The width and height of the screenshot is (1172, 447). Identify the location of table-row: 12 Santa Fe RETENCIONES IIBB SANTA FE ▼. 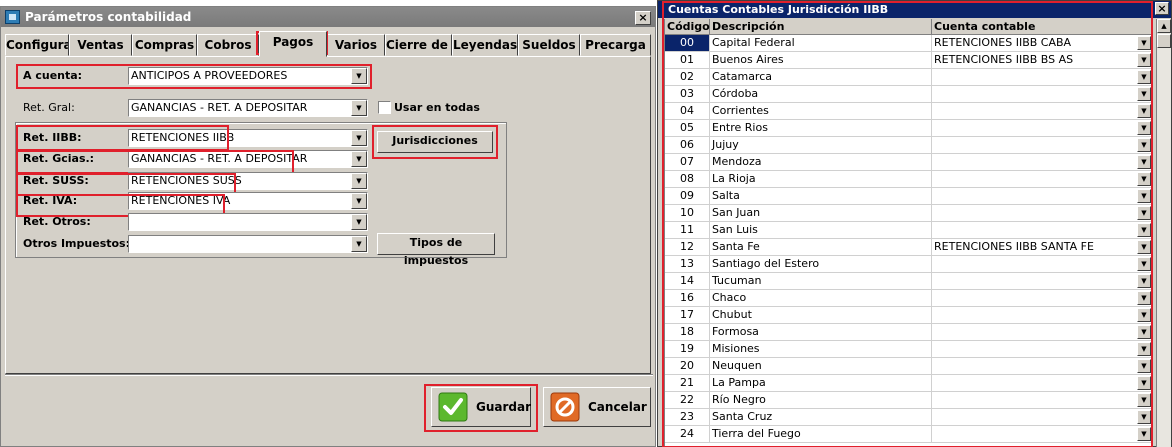
(908, 247).